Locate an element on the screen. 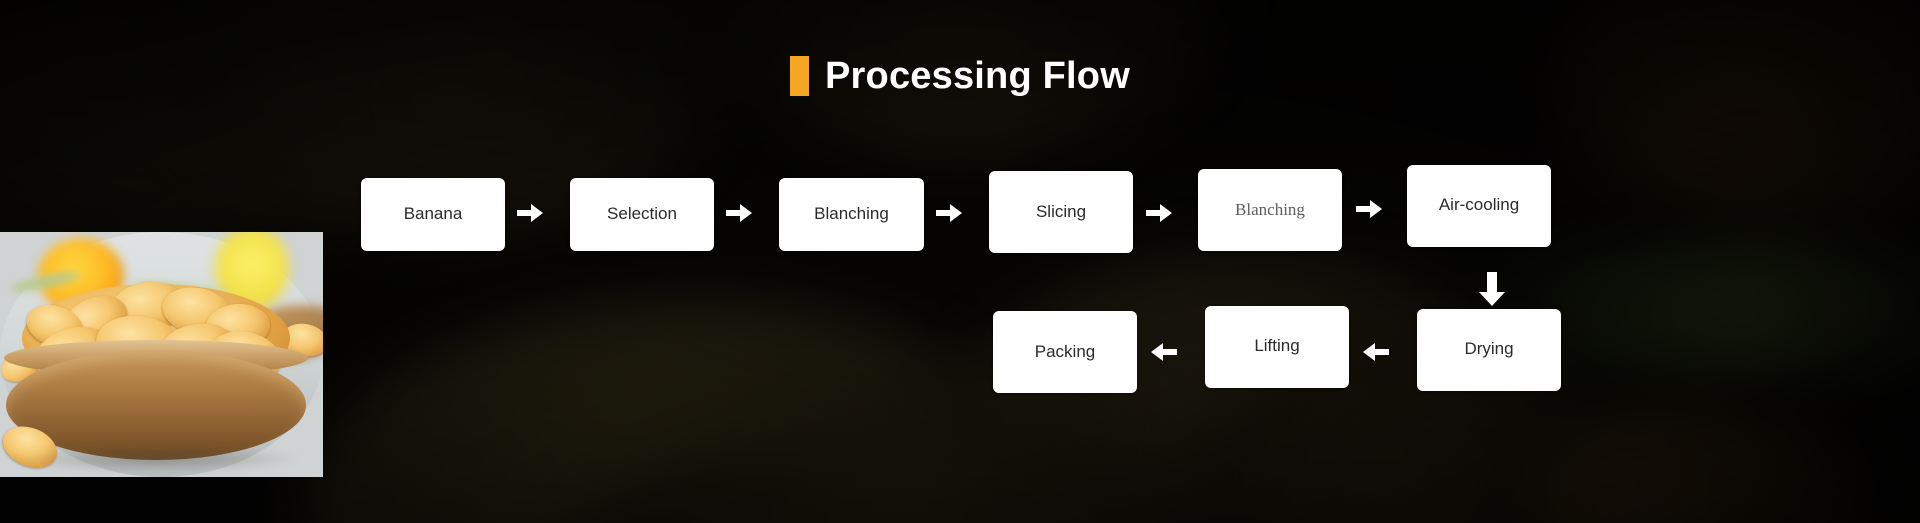 The width and height of the screenshot is (1920, 523). process-flow-row-bottom: Packing Lifting Drying is located at coordinates (1277, 349).